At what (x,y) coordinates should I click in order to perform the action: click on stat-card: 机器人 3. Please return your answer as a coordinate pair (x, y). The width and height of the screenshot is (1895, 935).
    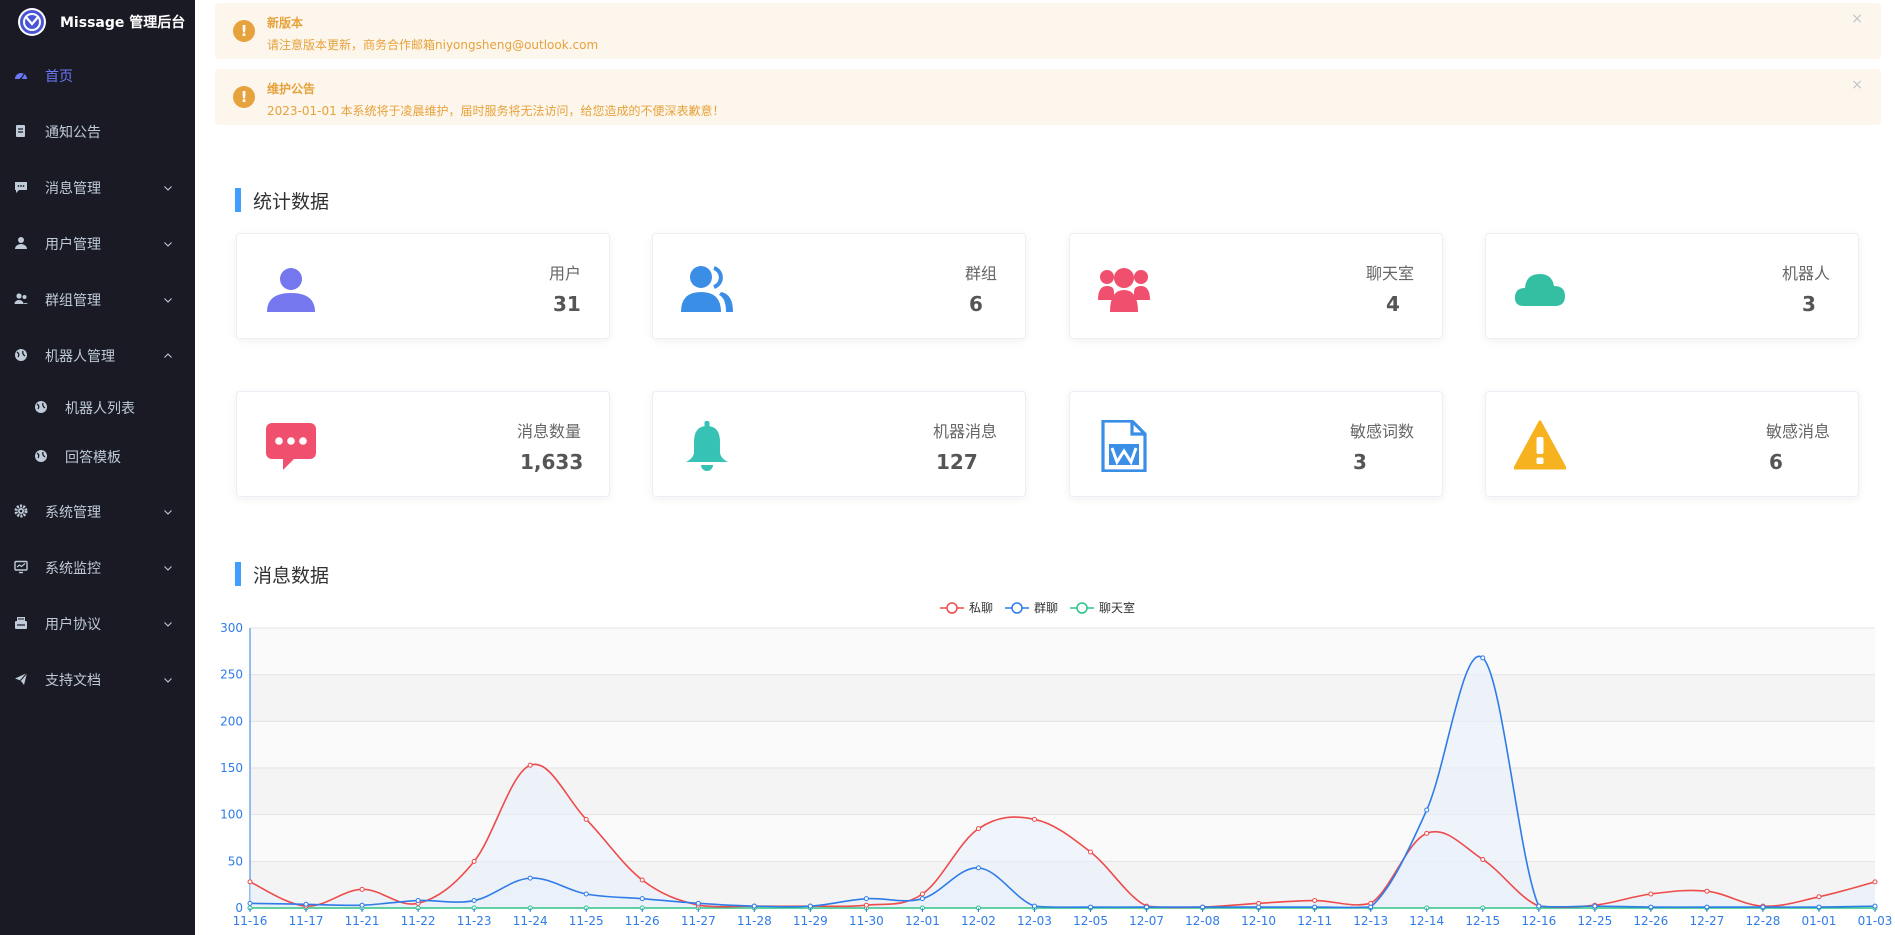
    Looking at the image, I should click on (1672, 286).